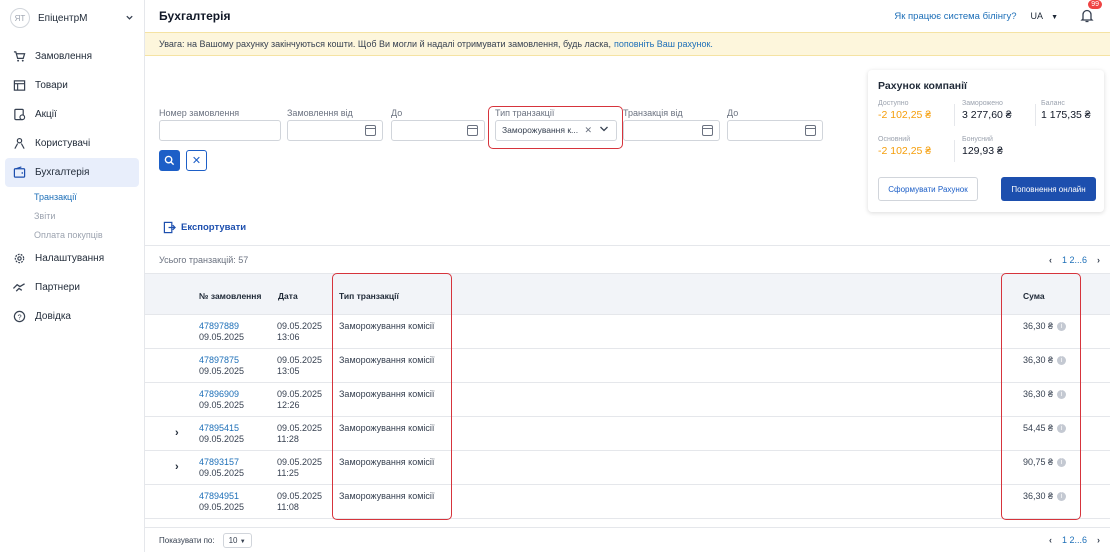  Describe the element at coordinates (438, 130) in the screenshot. I see `order-to-input` at that location.